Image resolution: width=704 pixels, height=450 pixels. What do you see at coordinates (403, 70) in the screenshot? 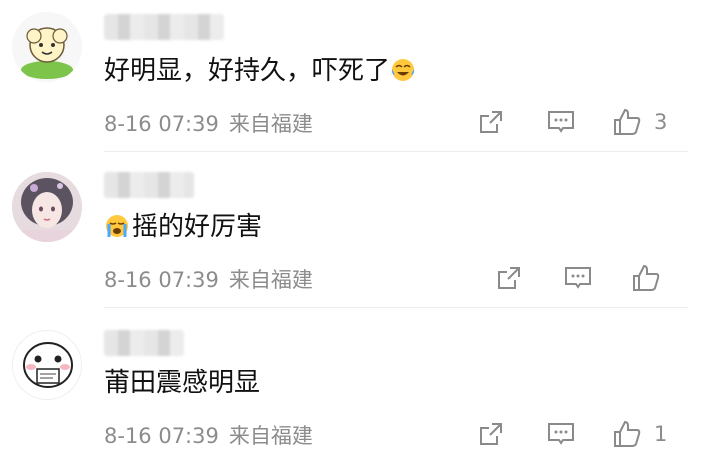
I see `laugh-cry-emoji-icon` at bounding box center [403, 70].